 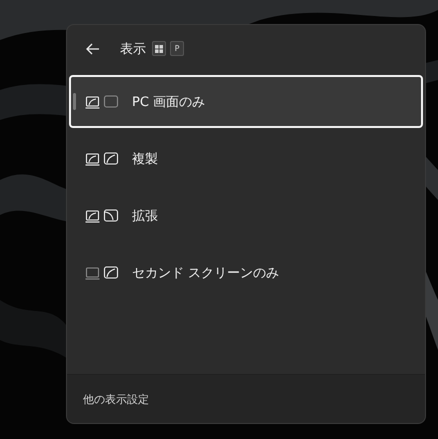 What do you see at coordinates (246, 215) in the screenshot?
I see `display-mode-option: 拡張` at bounding box center [246, 215].